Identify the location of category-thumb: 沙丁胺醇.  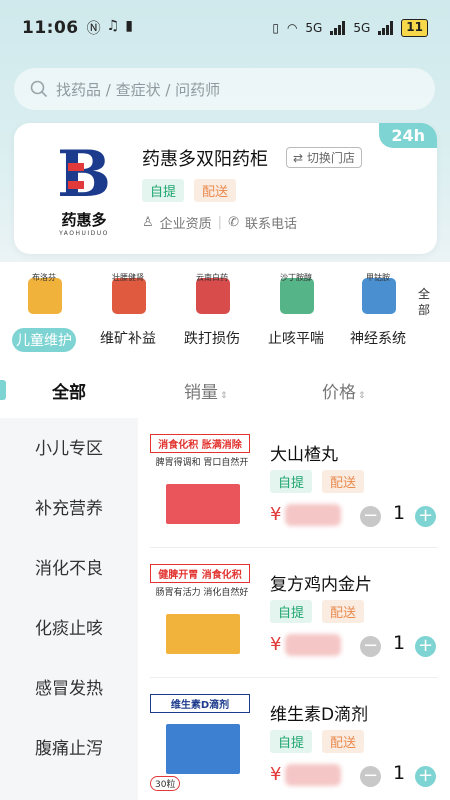
(296, 296).